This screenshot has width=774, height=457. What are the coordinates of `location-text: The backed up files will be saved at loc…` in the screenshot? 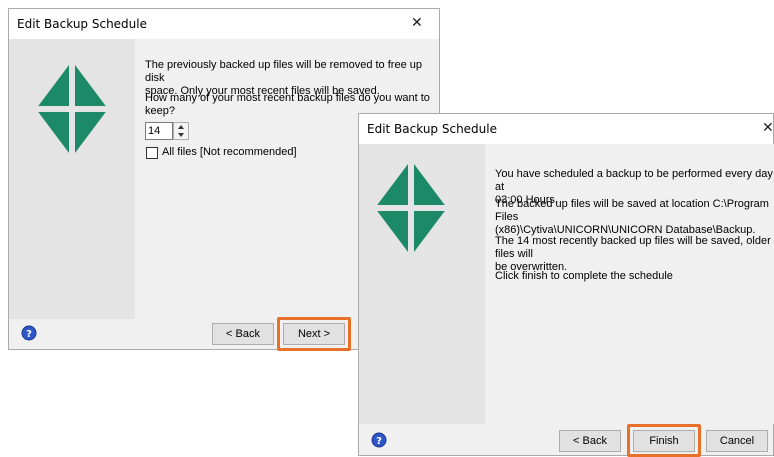 It's located at (634, 217).